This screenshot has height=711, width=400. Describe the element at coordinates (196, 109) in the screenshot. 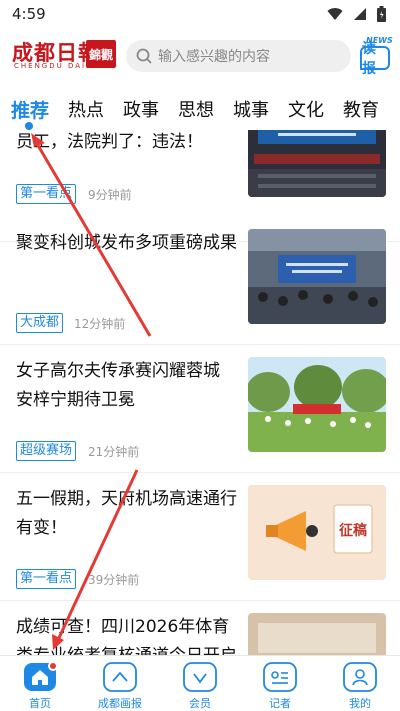

I see `tab-thought: 思想` at that location.